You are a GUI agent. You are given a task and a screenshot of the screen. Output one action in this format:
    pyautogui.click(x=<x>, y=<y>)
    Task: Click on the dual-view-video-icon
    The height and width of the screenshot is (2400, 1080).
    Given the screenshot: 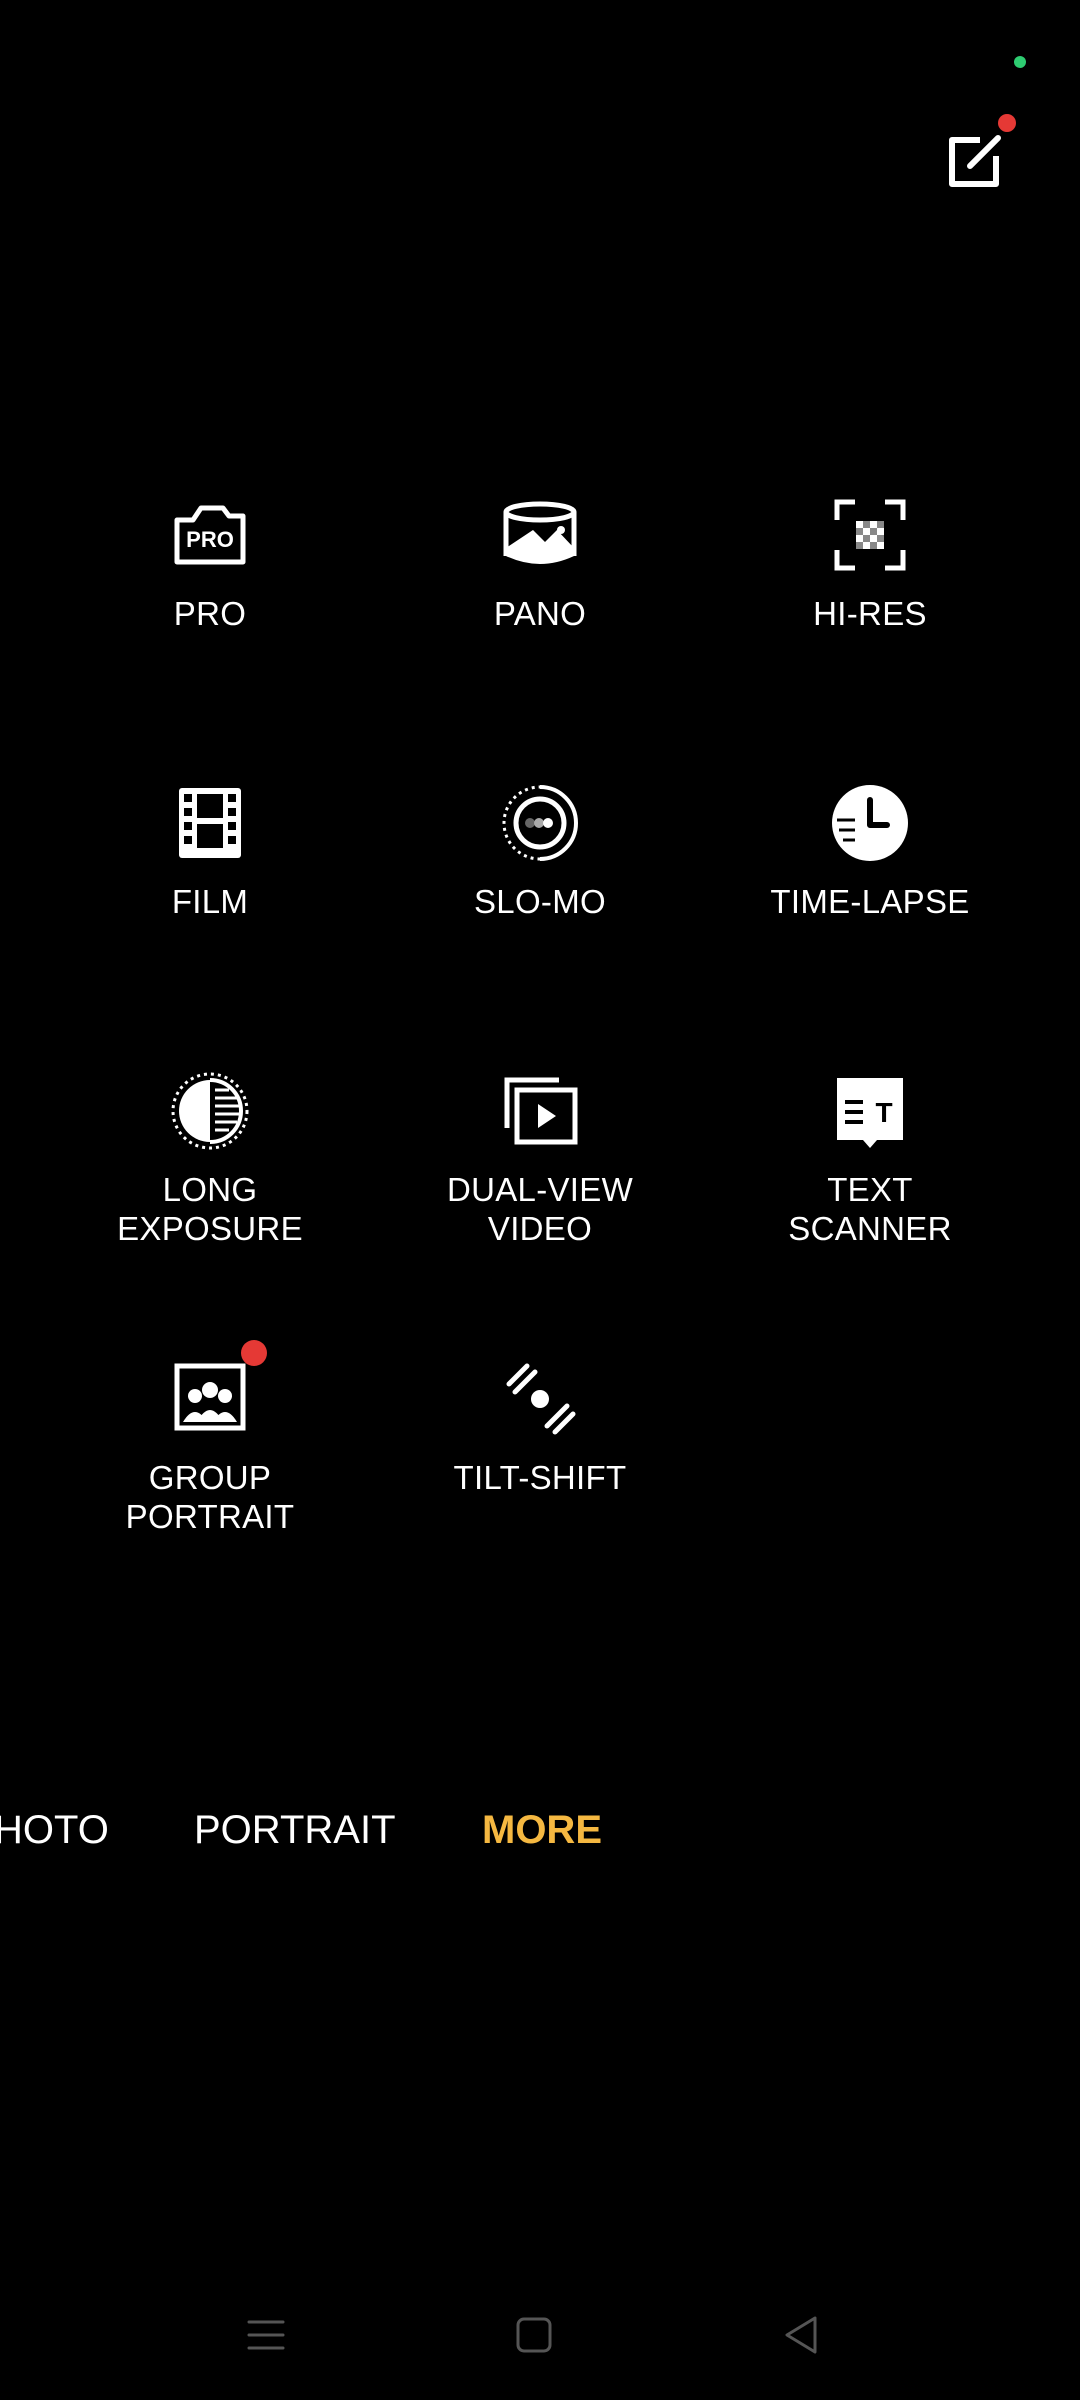 What is the action you would take?
    pyautogui.click(x=540, y=1111)
    